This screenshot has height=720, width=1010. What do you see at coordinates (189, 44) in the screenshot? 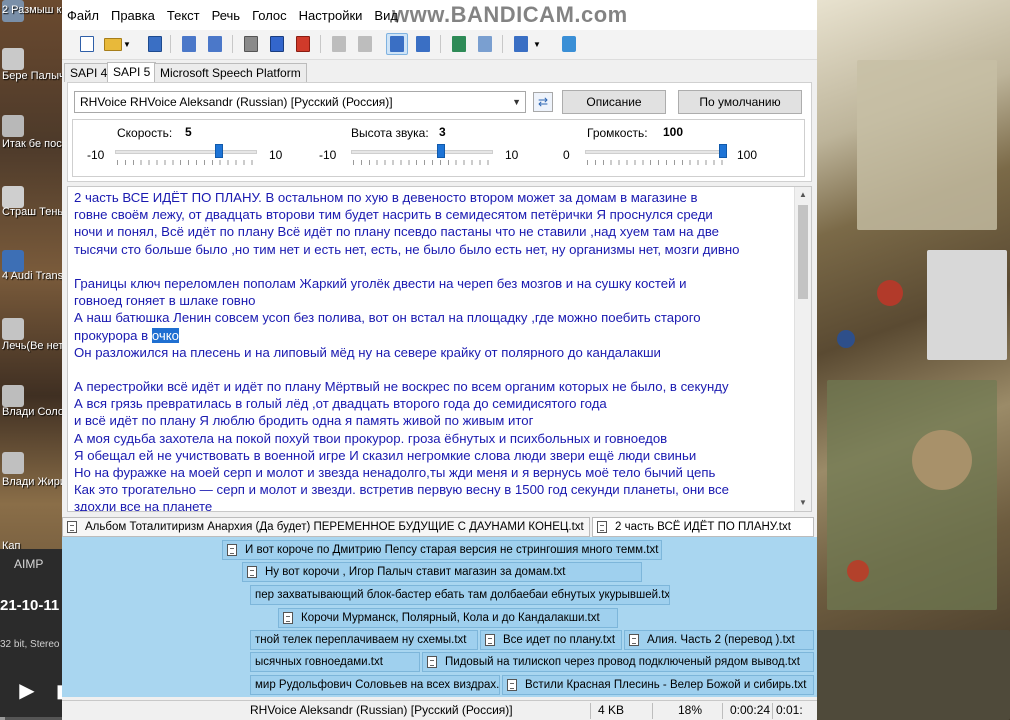
I see `read-clipboard-icon` at bounding box center [189, 44].